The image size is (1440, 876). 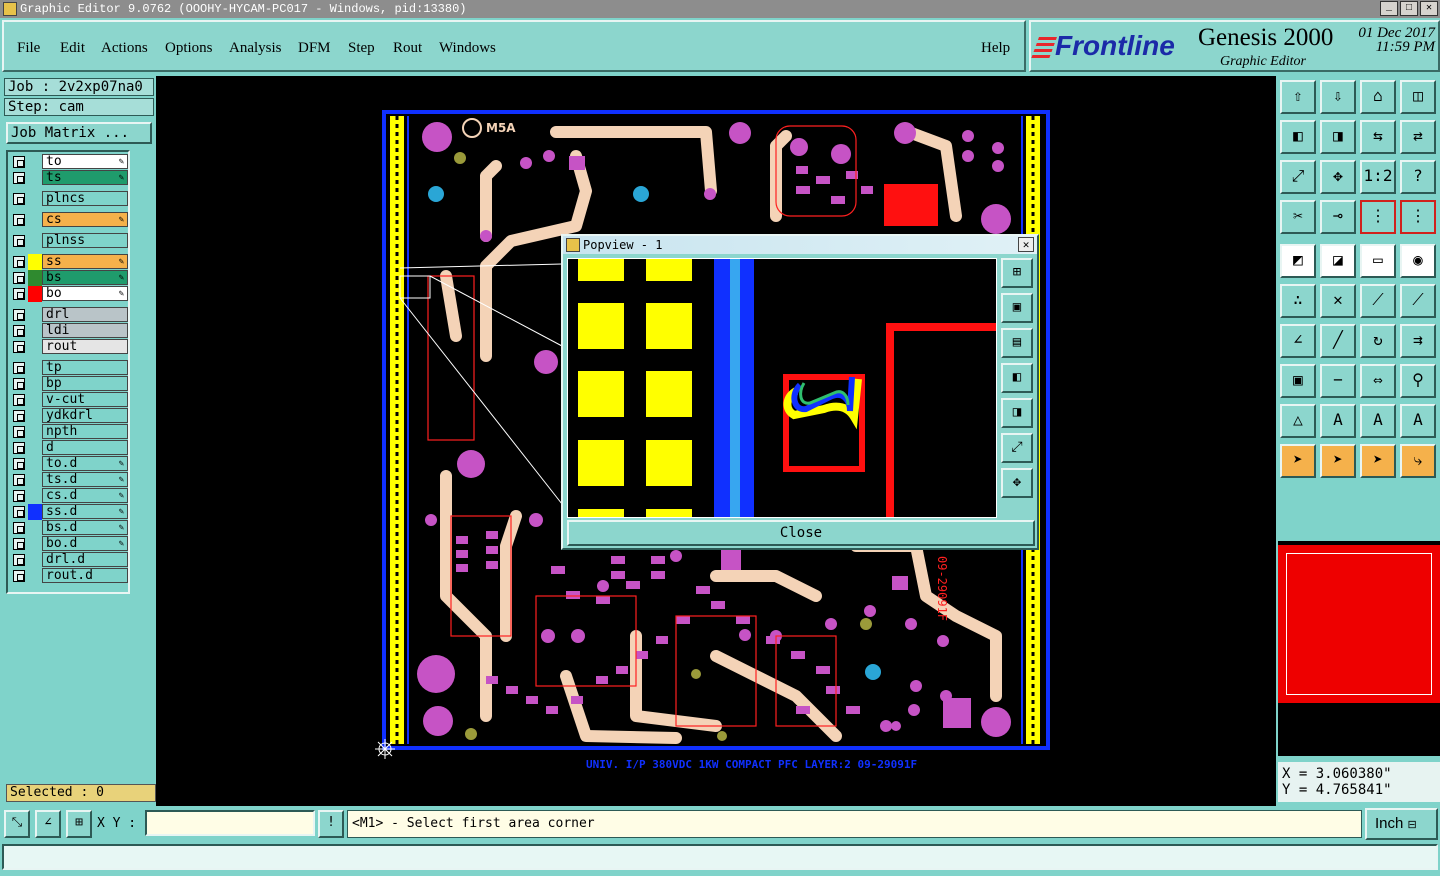 I want to click on layer-row-bp: bp, so click(x=69, y=384).